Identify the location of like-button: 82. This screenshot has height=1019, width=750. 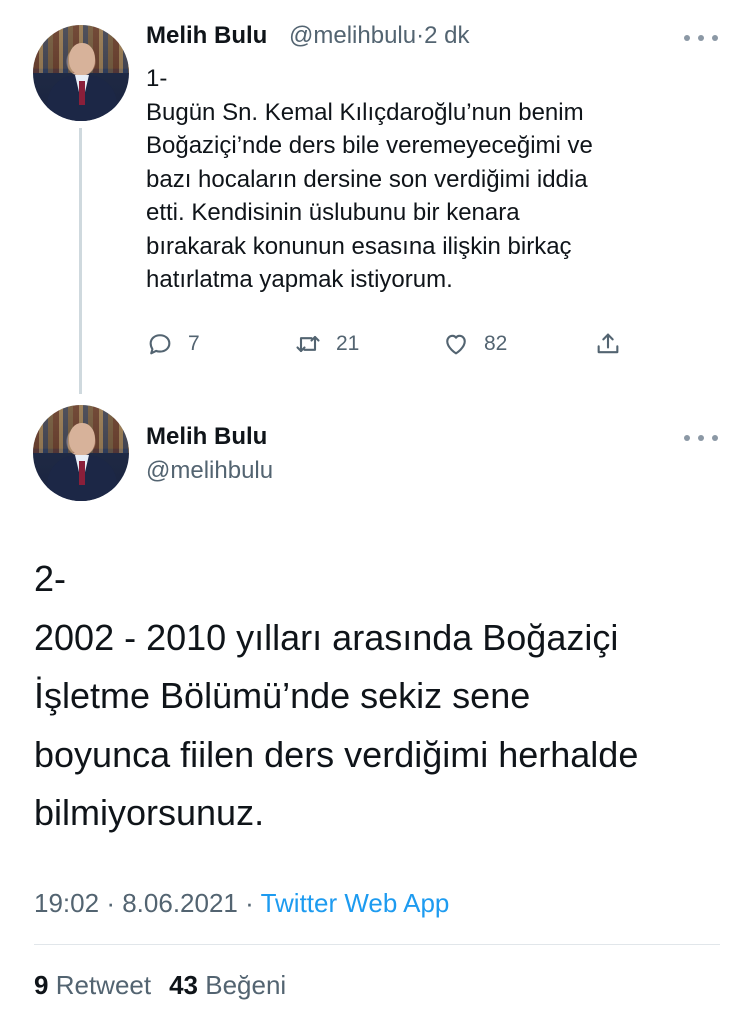
(474, 344).